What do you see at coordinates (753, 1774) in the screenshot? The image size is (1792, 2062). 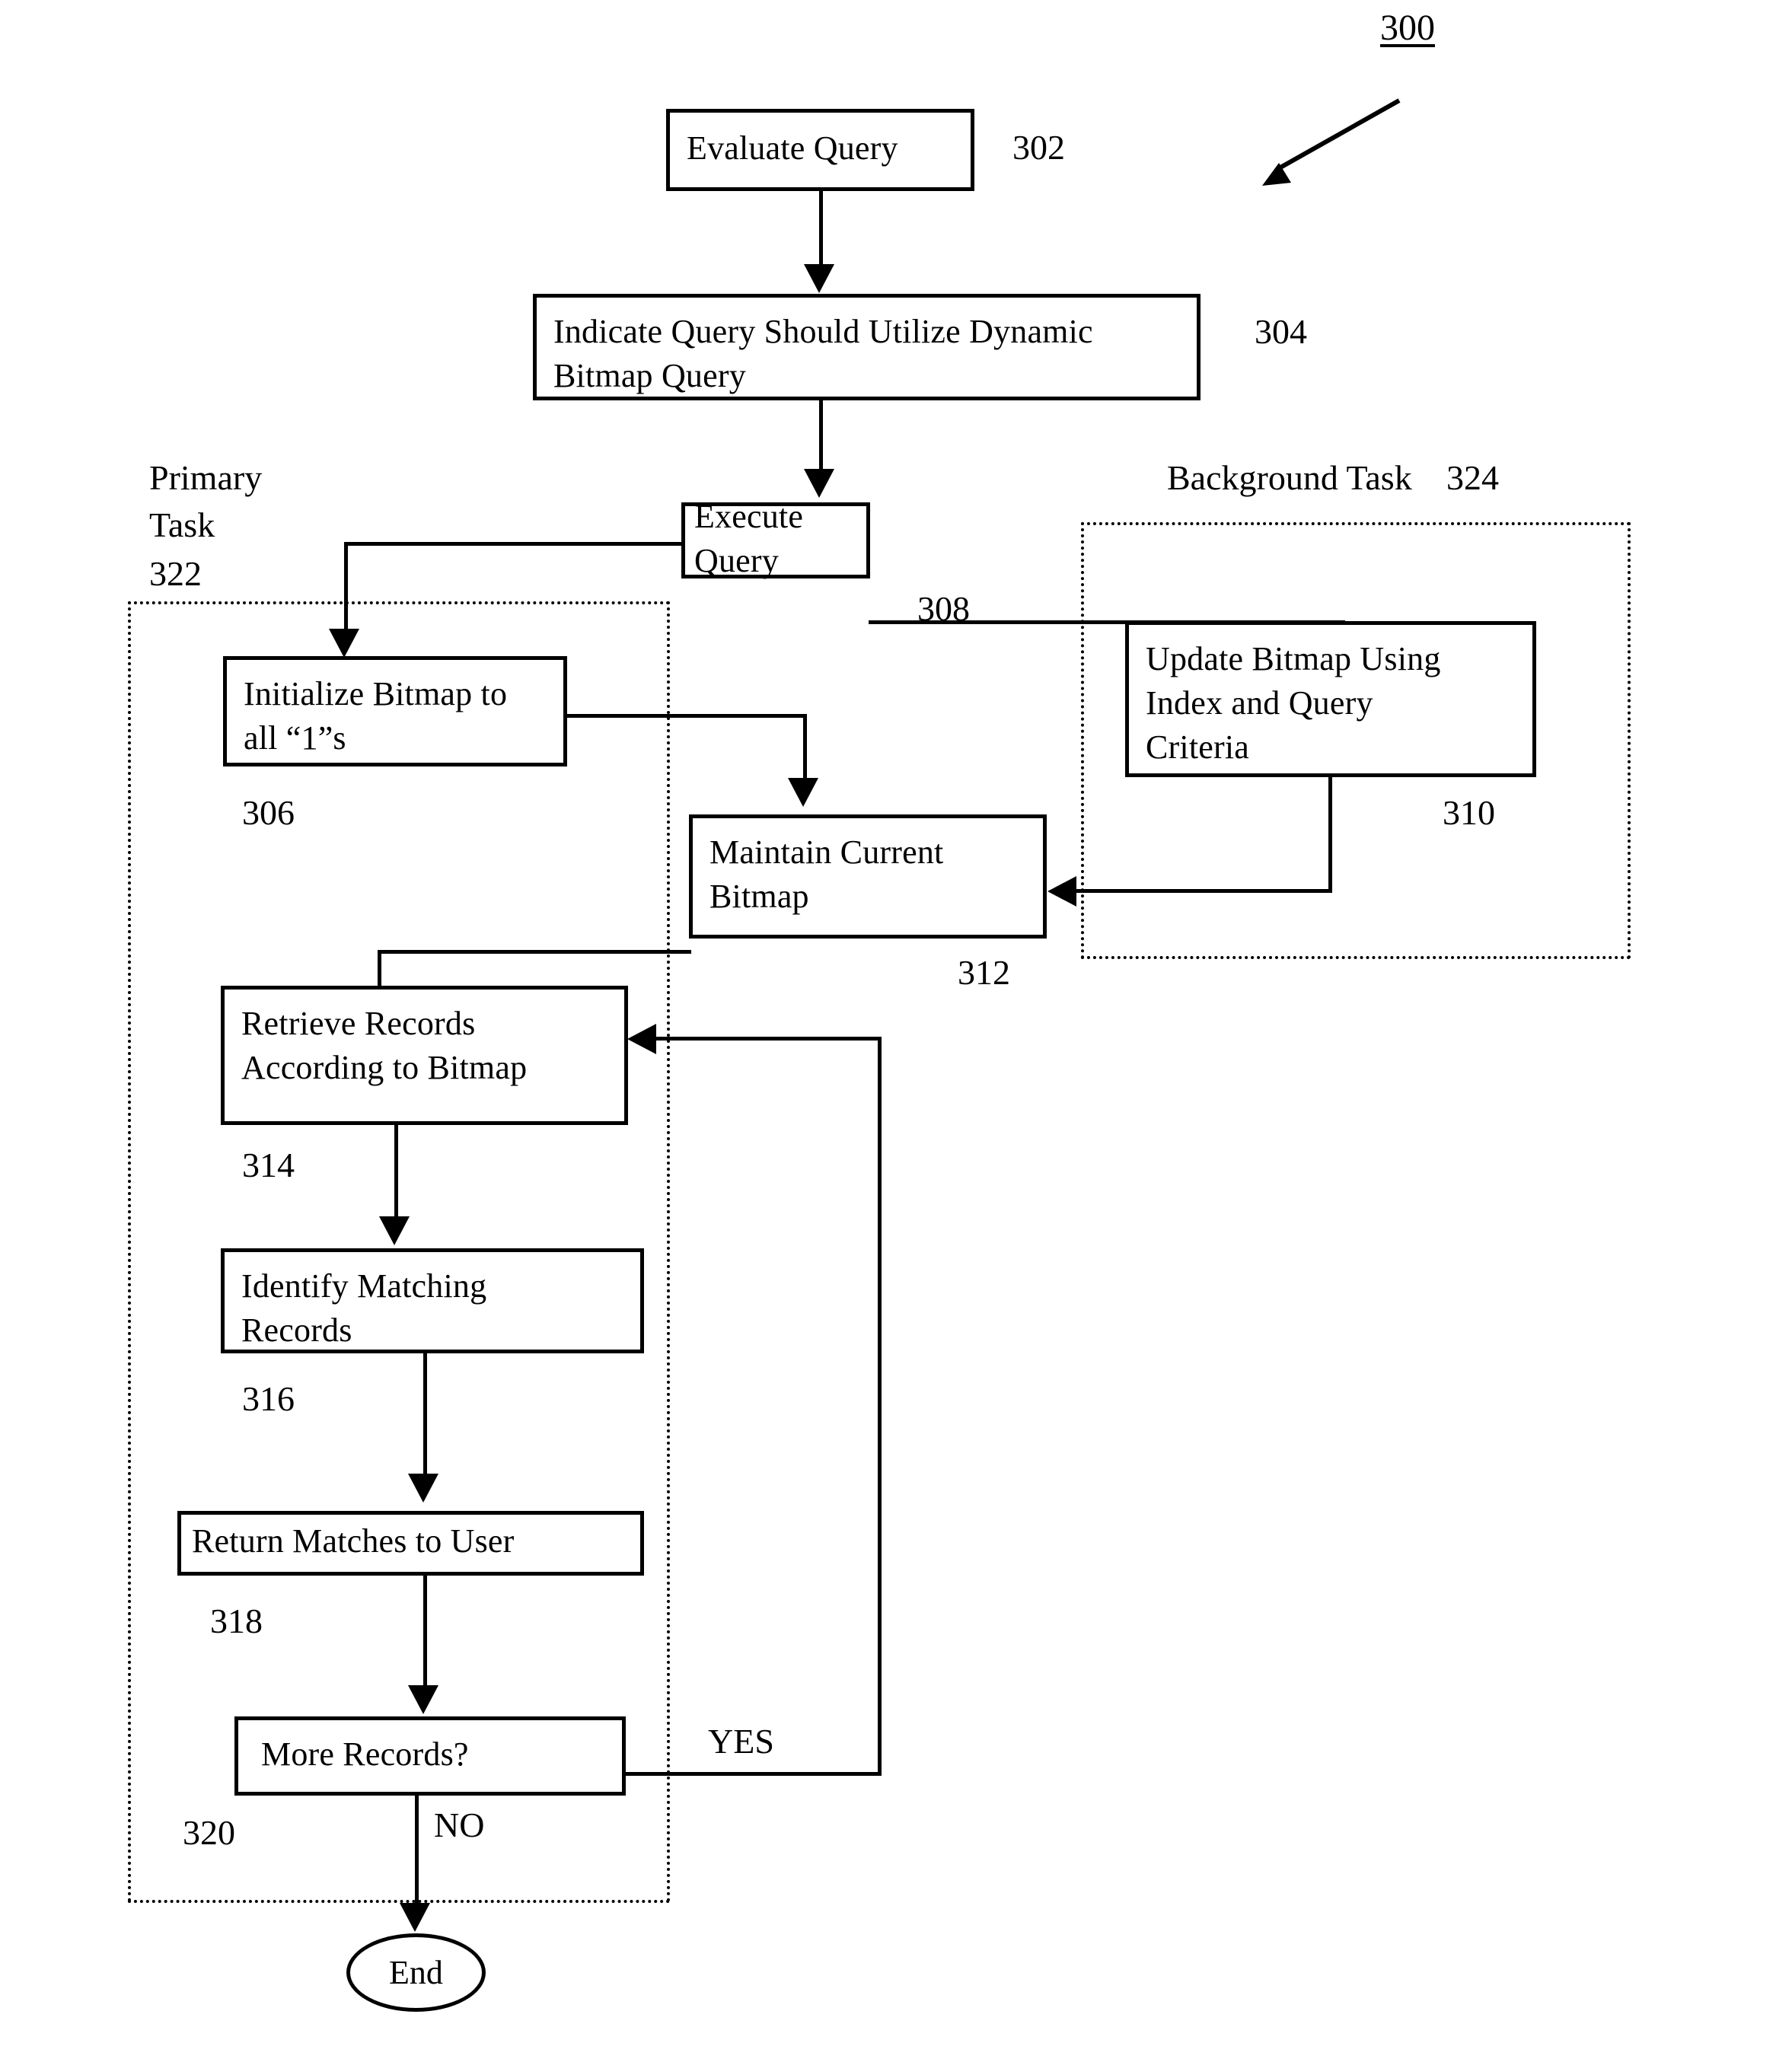 I see `edge-yes-bottom-horizontal` at bounding box center [753, 1774].